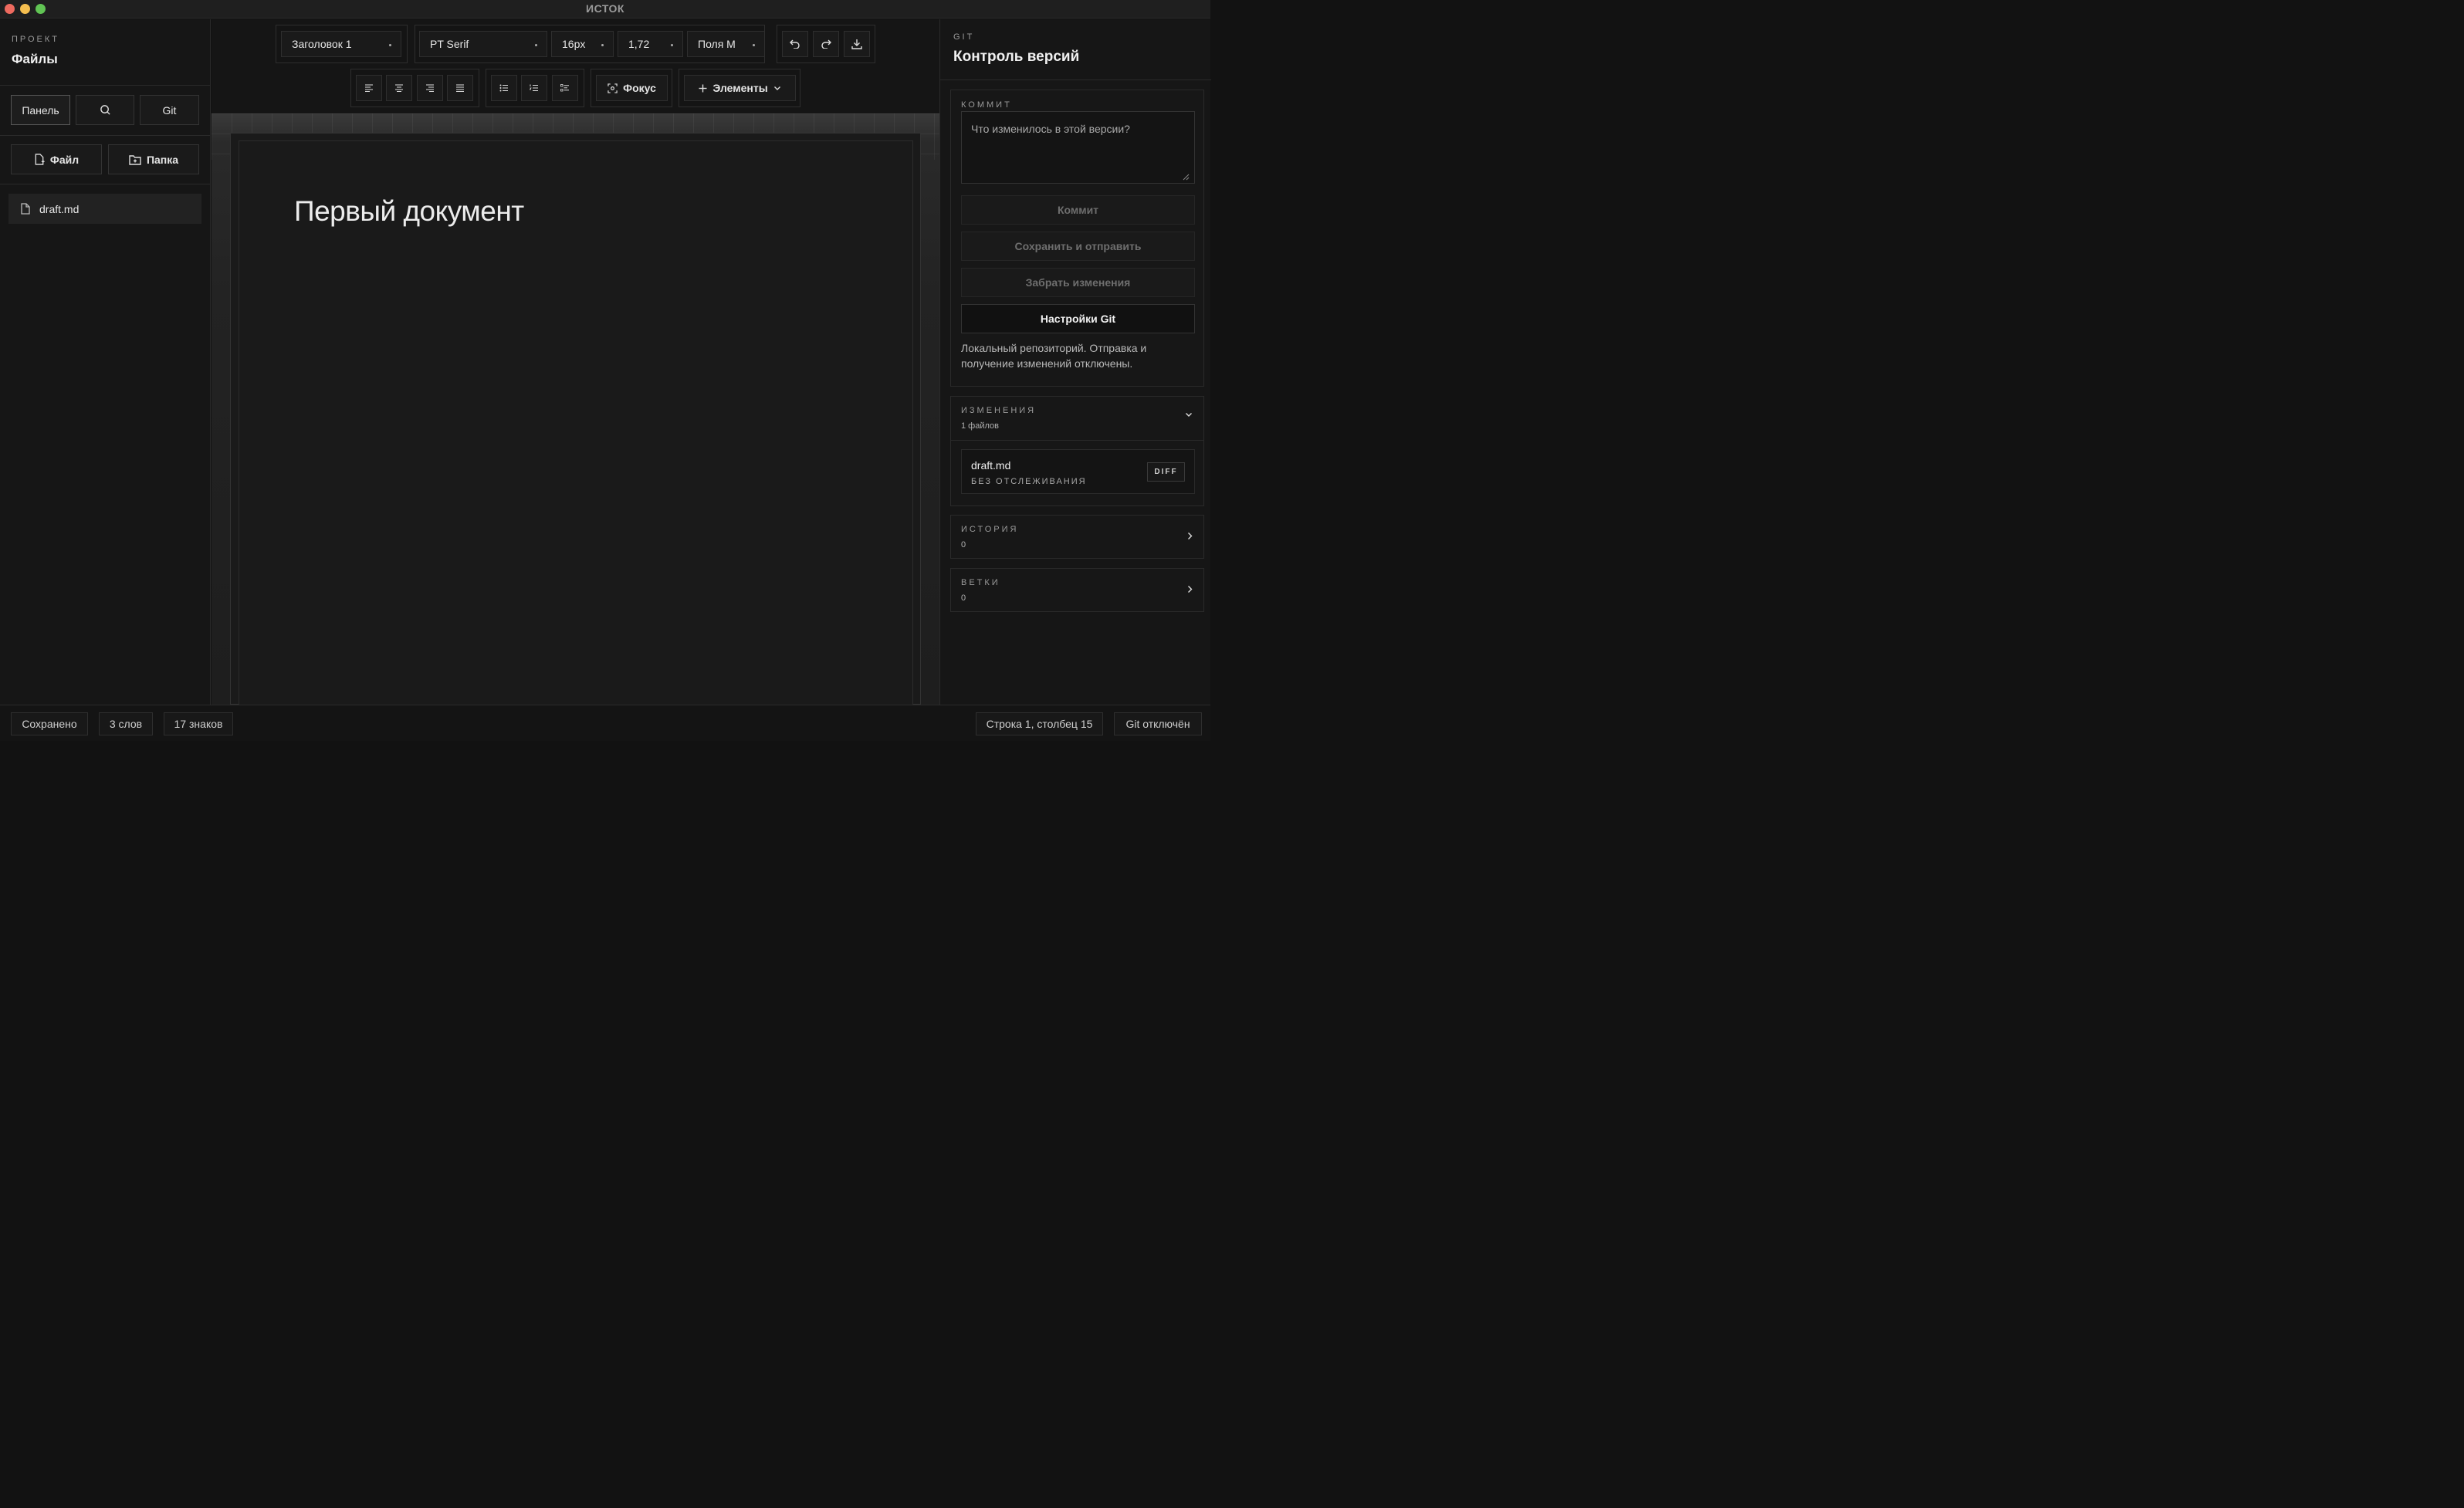 This screenshot has width=2464, height=1508. I want to click on panel-button: Панель, so click(40, 110).